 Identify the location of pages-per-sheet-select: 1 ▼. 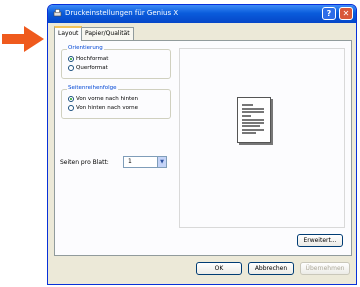
(145, 162).